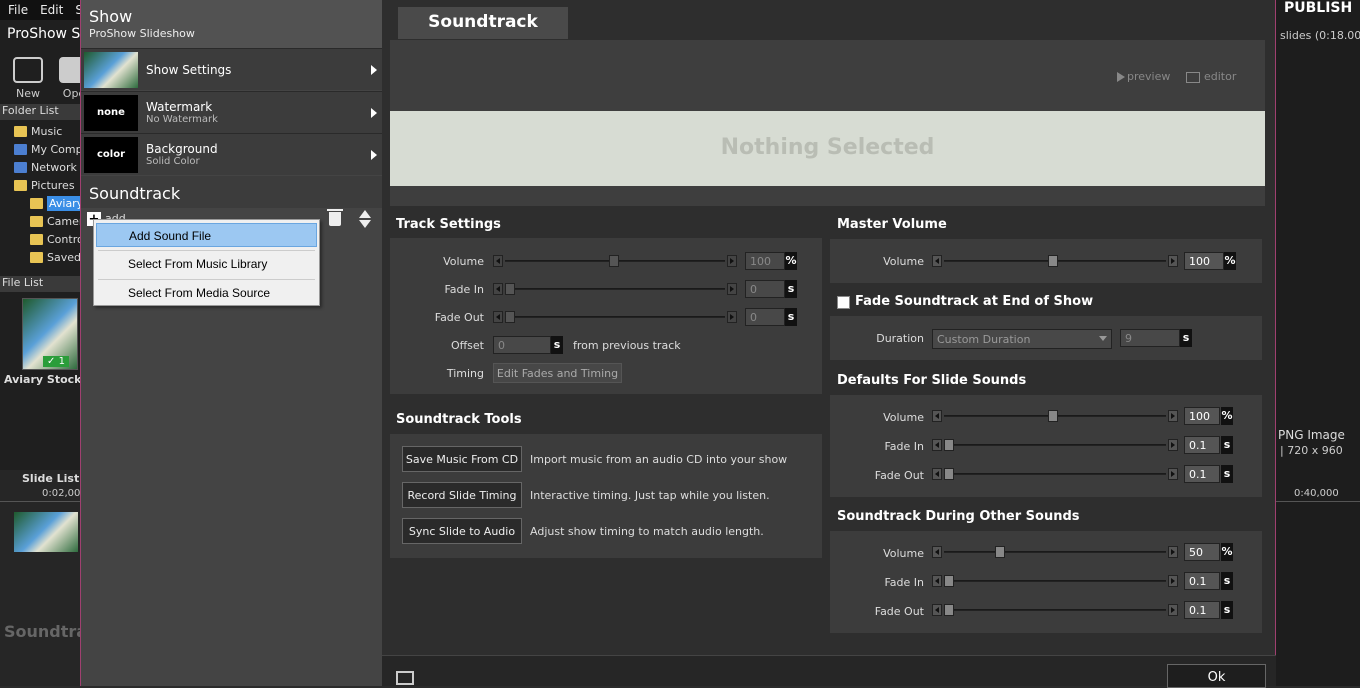  I want to click on folder-item-control: Contro, so click(57, 239).